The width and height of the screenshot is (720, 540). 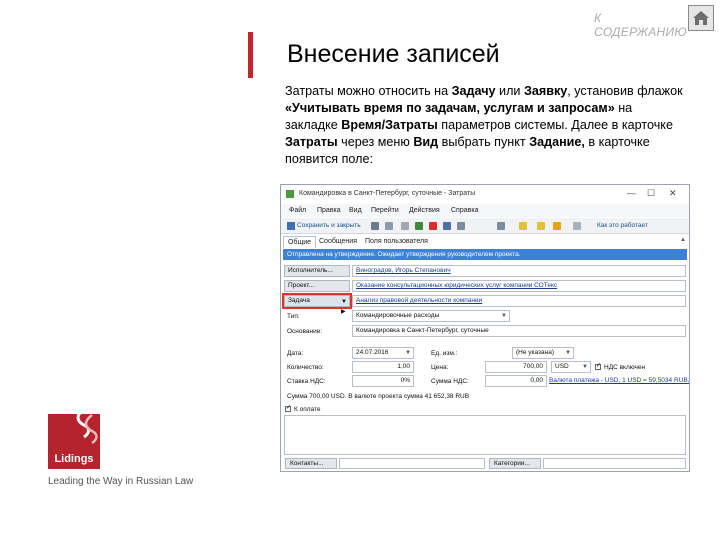 What do you see at coordinates (419, 226) in the screenshot?
I see `approve-icon` at bounding box center [419, 226].